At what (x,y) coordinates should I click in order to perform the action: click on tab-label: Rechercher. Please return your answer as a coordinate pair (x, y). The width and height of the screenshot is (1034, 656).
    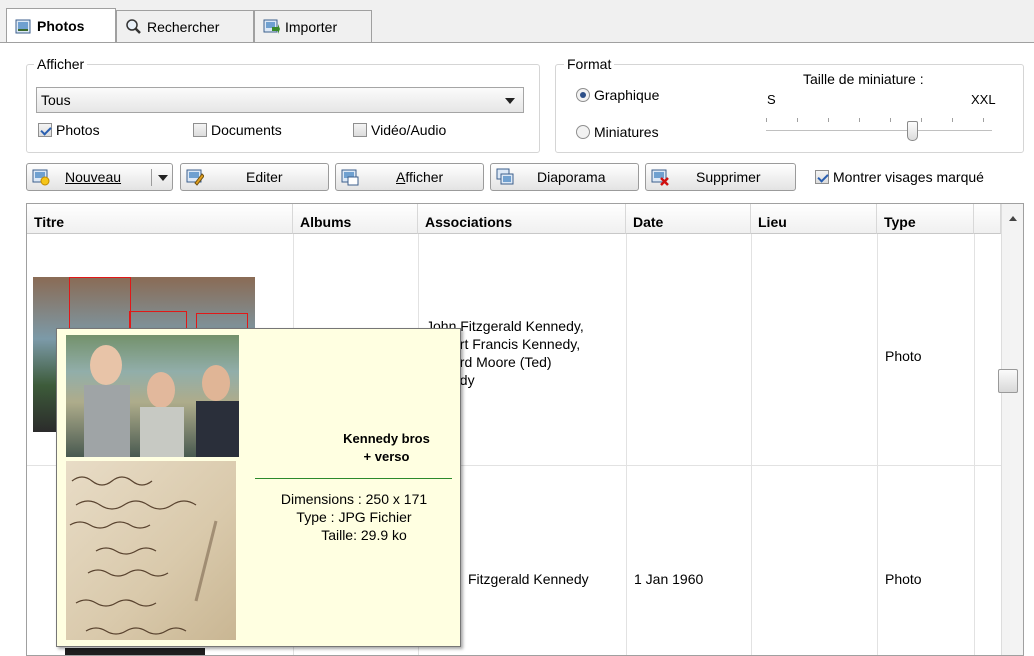
    Looking at the image, I should click on (183, 26).